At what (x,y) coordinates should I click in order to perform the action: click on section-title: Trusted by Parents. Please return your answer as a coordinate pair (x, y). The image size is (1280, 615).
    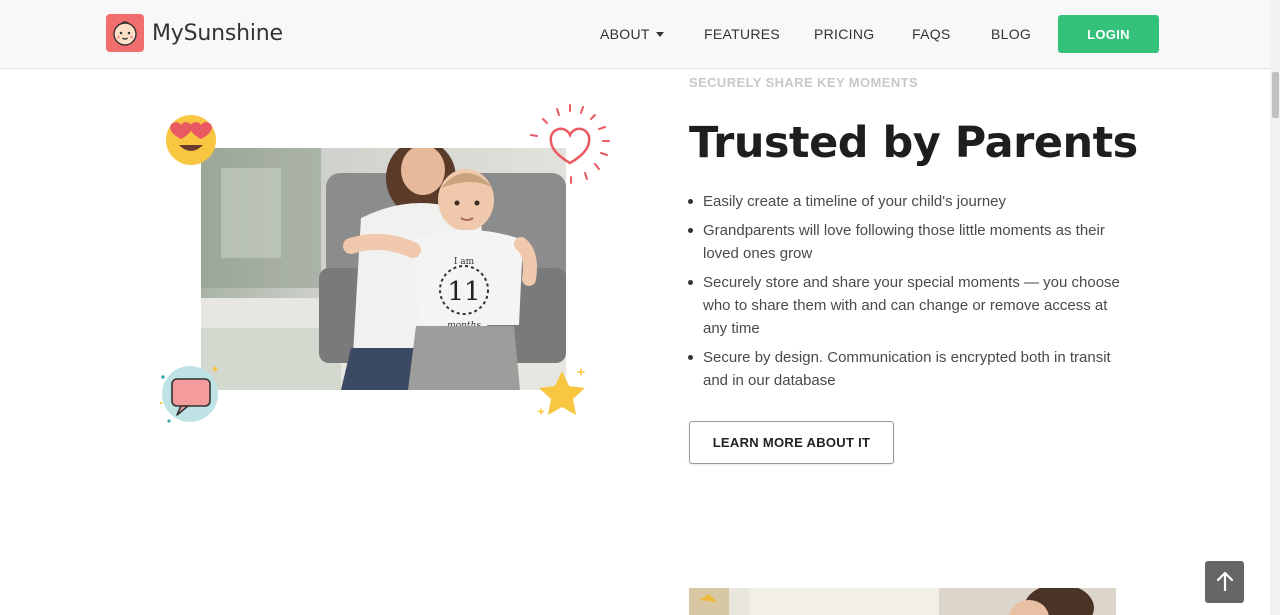
    Looking at the image, I should click on (913, 143).